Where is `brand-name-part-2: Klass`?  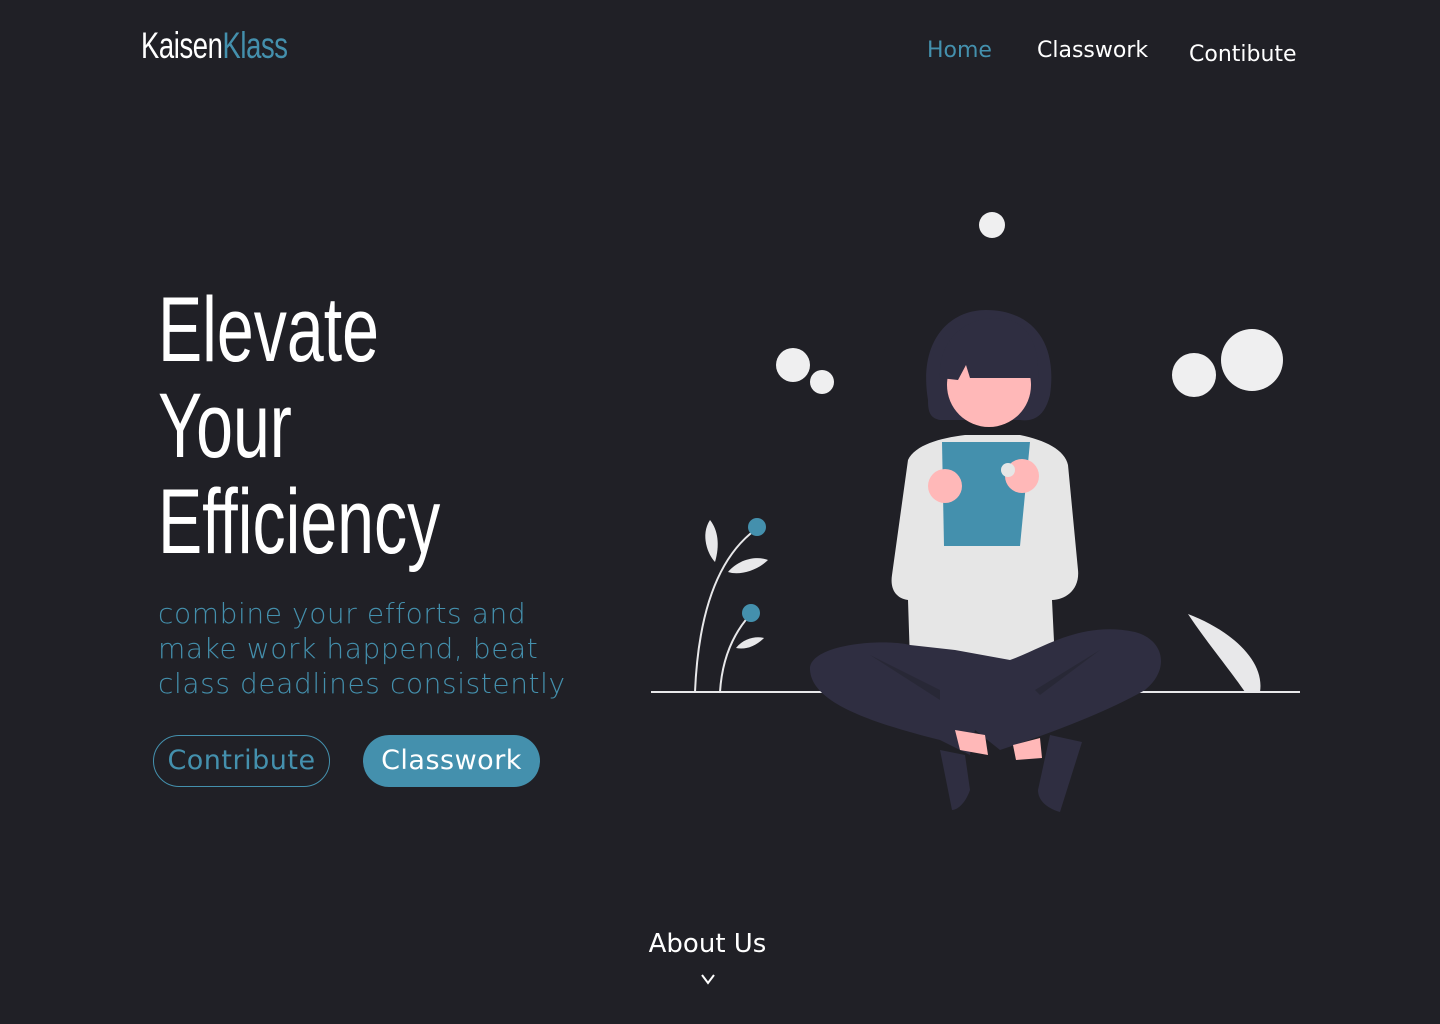
brand-name-part-2: Klass is located at coordinates (255, 45).